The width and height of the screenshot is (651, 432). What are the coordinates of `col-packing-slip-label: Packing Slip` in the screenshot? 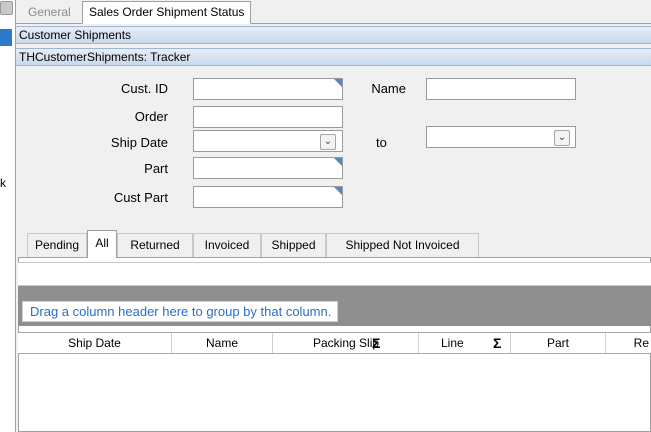 It's located at (346, 343).